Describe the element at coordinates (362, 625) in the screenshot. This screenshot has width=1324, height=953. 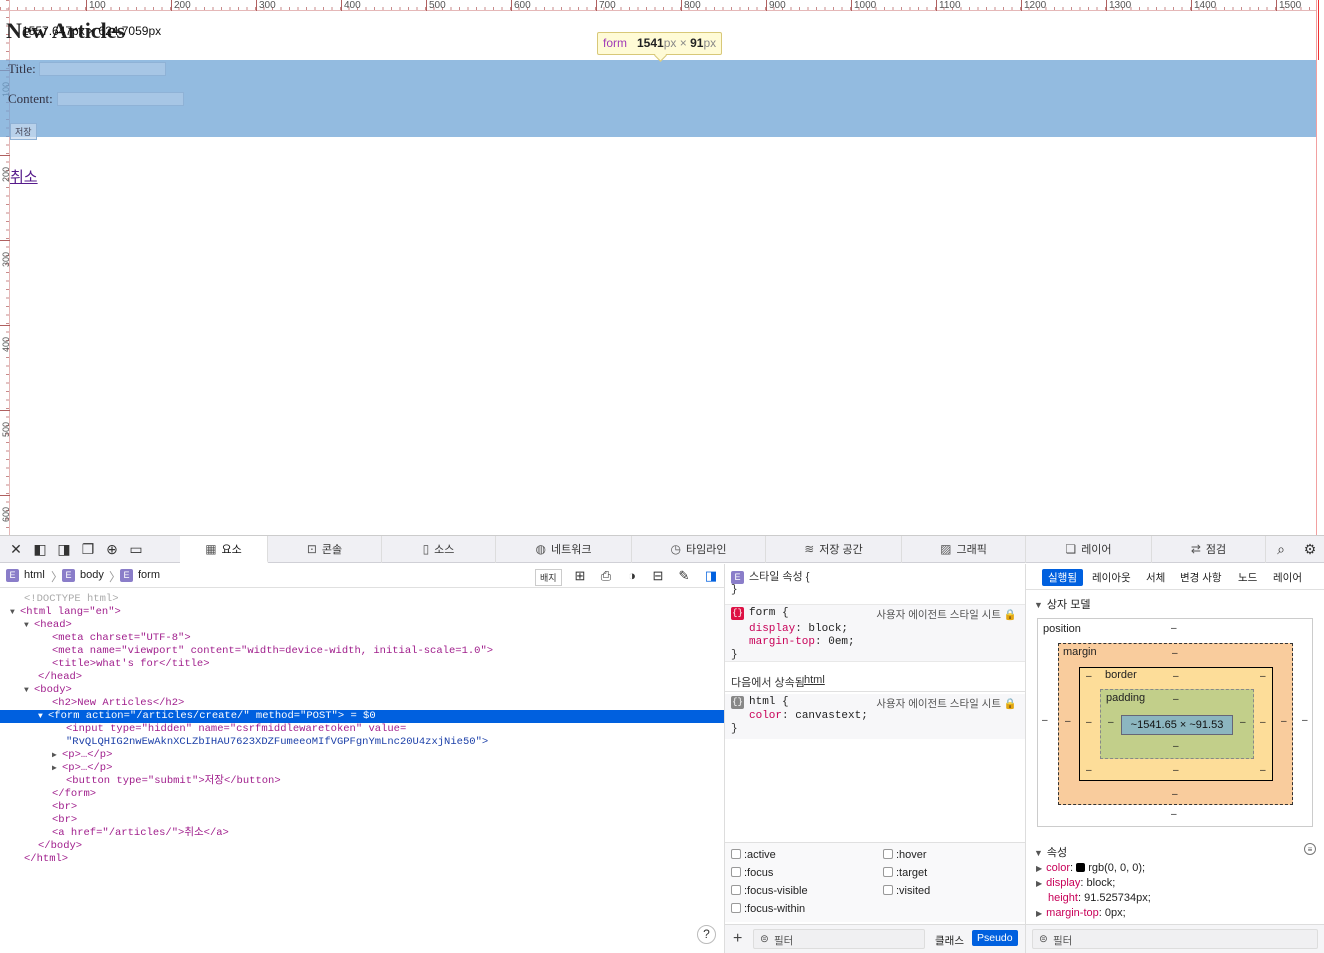
I see `dom-node: ▼ <head>` at that location.